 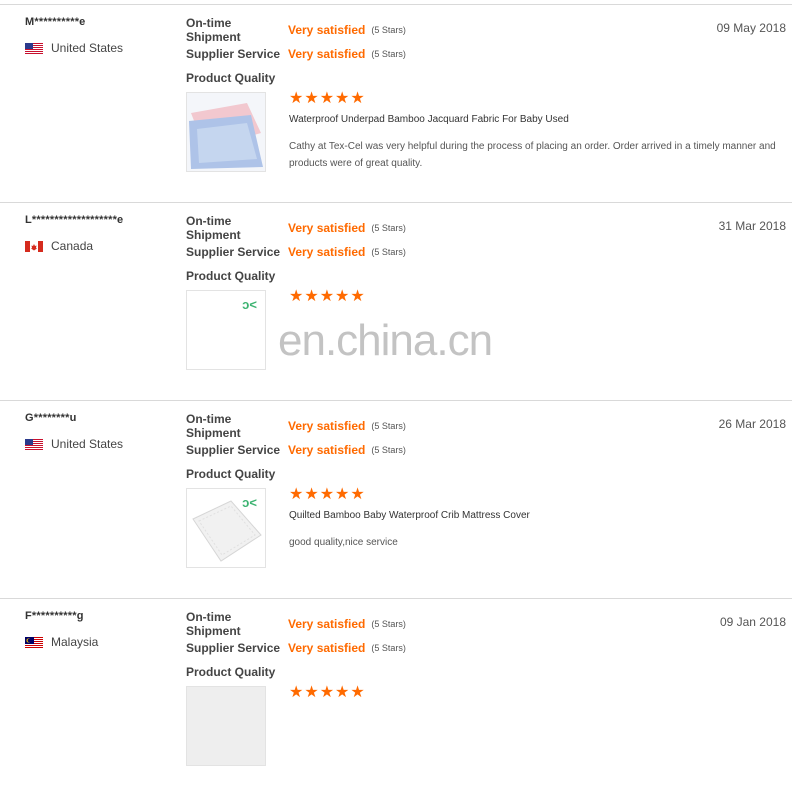 What do you see at coordinates (74, 220) in the screenshot?
I see `buyer-name: L*******************e` at bounding box center [74, 220].